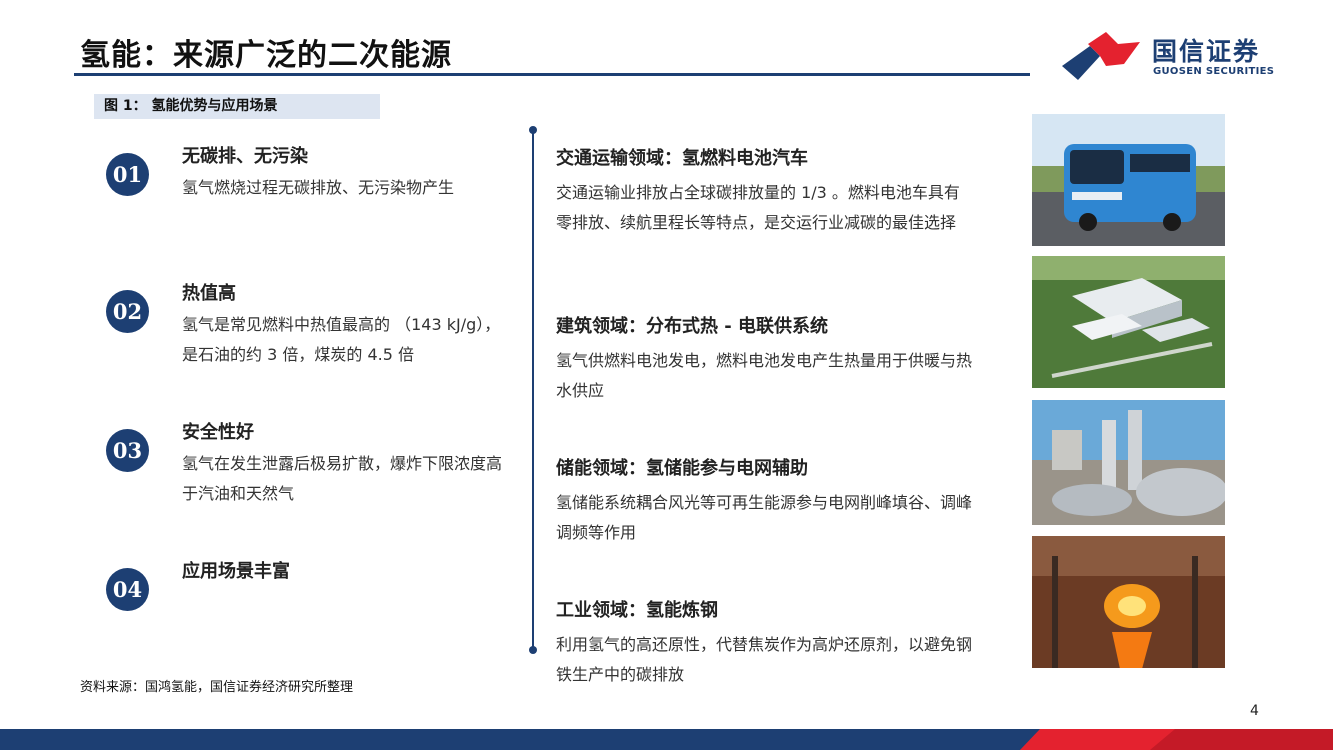  What do you see at coordinates (342, 478) in the screenshot?
I see `advantage-description: 氢气在发生泄露后极易扩散，爆炸下限浓度高于汽油和天然气` at bounding box center [342, 478].